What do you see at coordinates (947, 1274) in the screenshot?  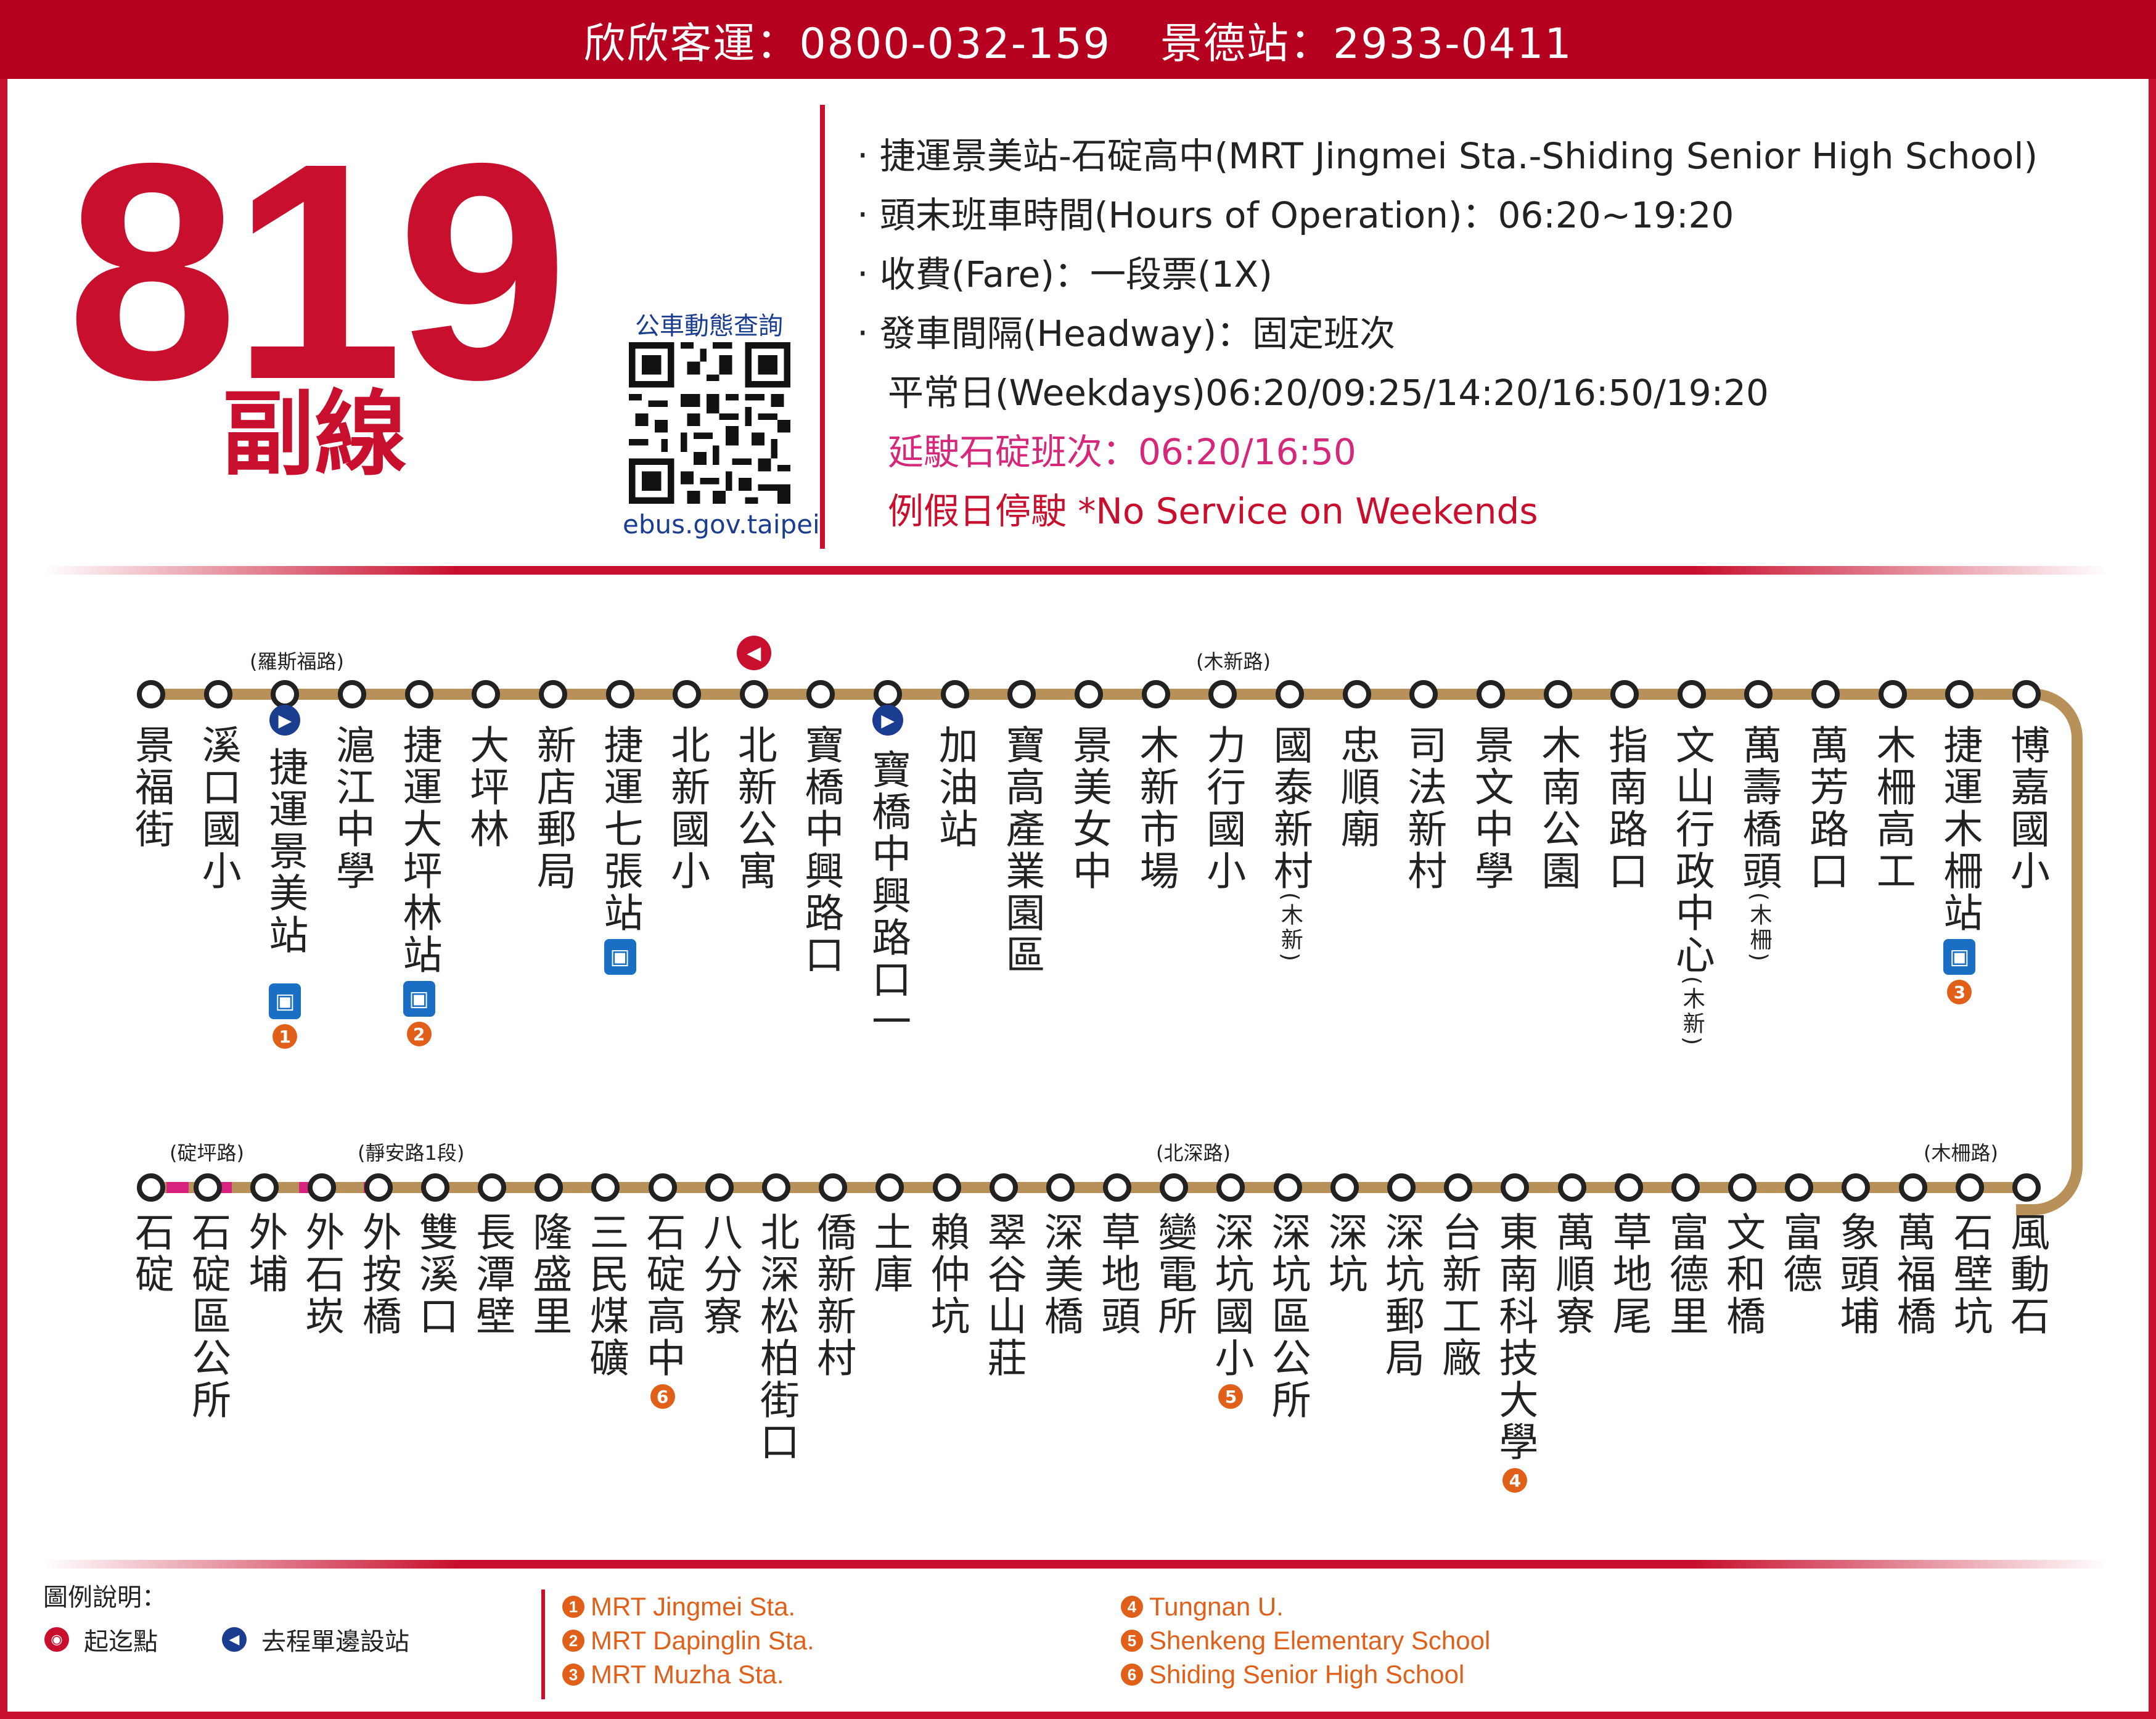 I see `stop-name: 賴仲坑` at bounding box center [947, 1274].